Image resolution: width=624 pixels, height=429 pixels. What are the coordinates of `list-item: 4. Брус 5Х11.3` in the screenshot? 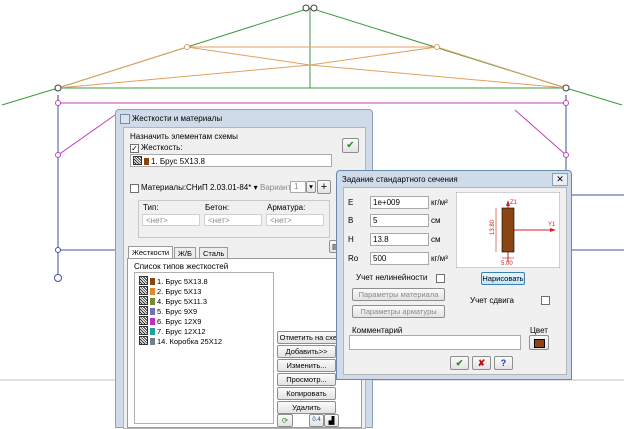 It's located at (173, 301).